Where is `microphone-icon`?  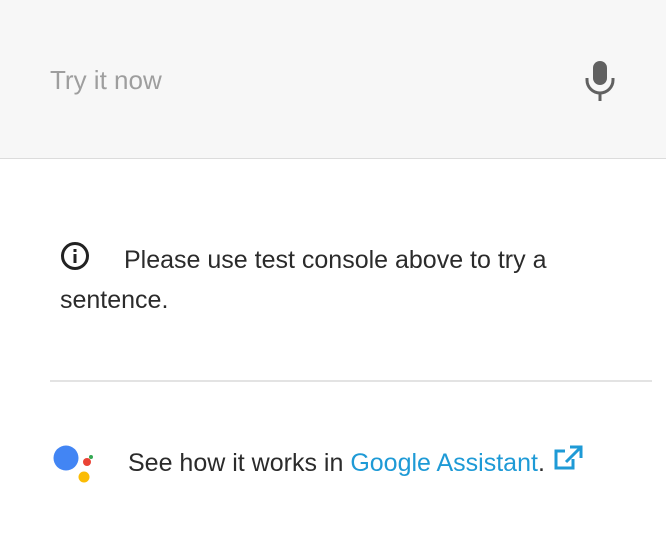 microphone-icon is located at coordinates (600, 81).